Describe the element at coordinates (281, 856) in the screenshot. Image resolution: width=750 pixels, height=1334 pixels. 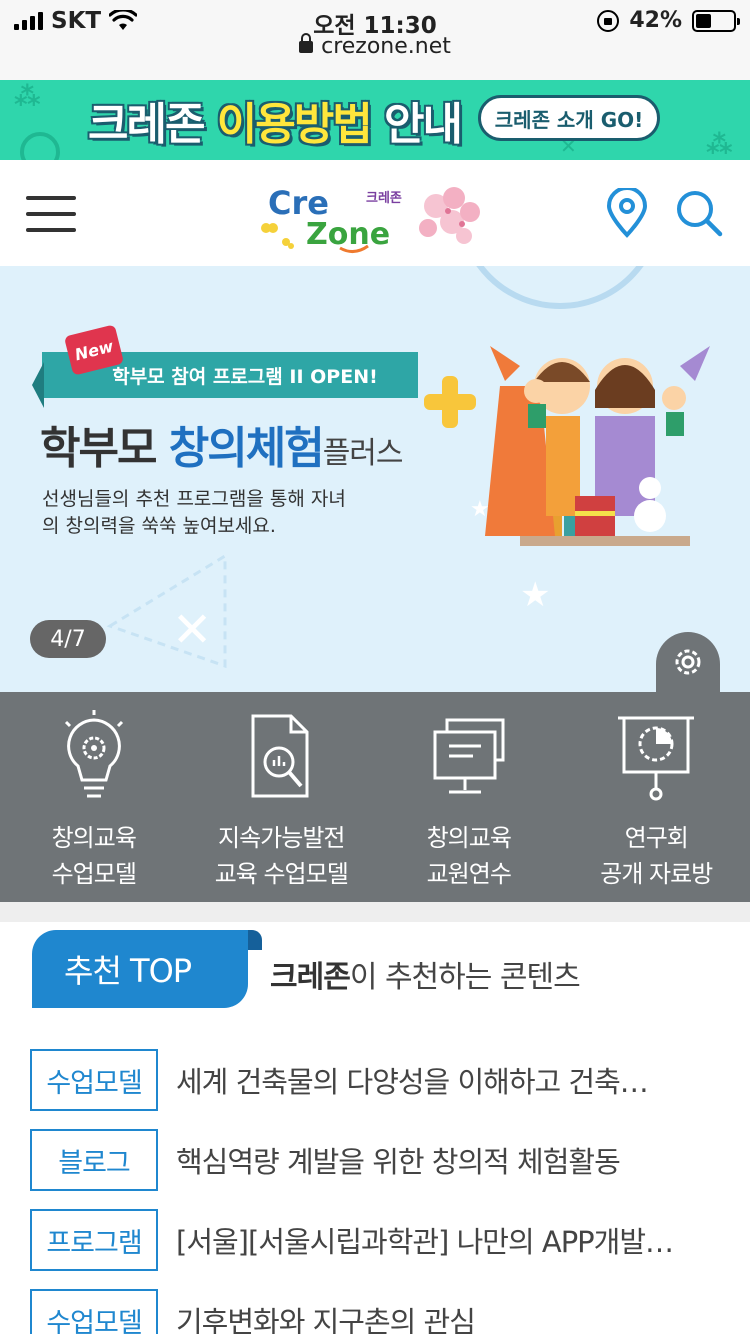
I see `quick-menu-label: 지속가능발전 교육 수업모델` at that location.